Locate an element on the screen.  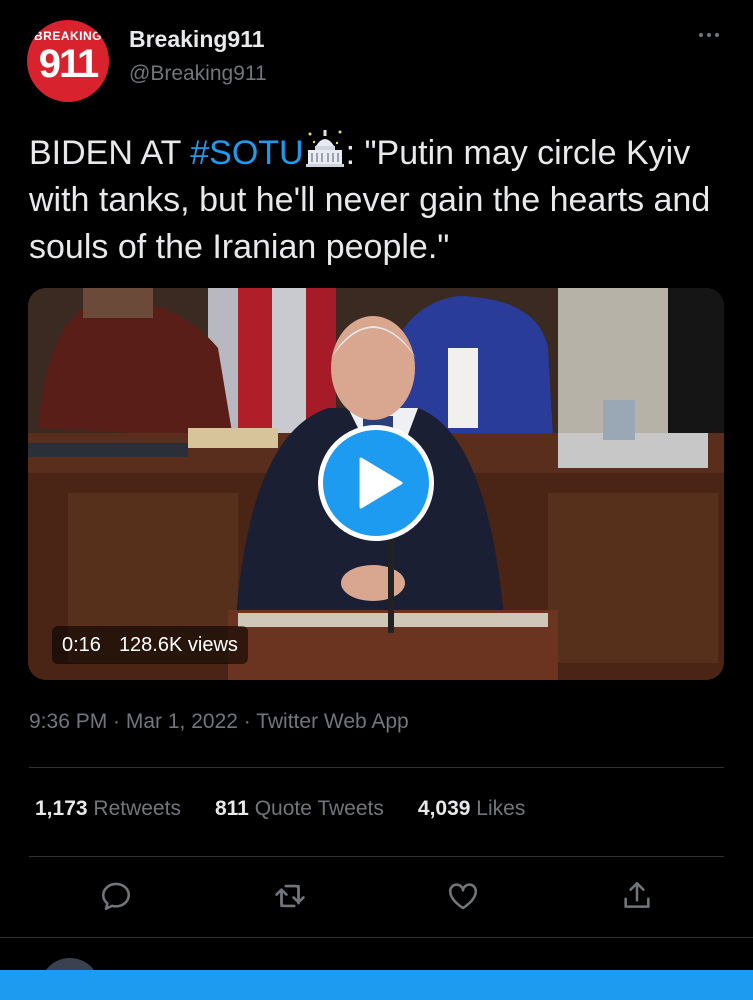
retweet-button is located at coordinates (290, 896).